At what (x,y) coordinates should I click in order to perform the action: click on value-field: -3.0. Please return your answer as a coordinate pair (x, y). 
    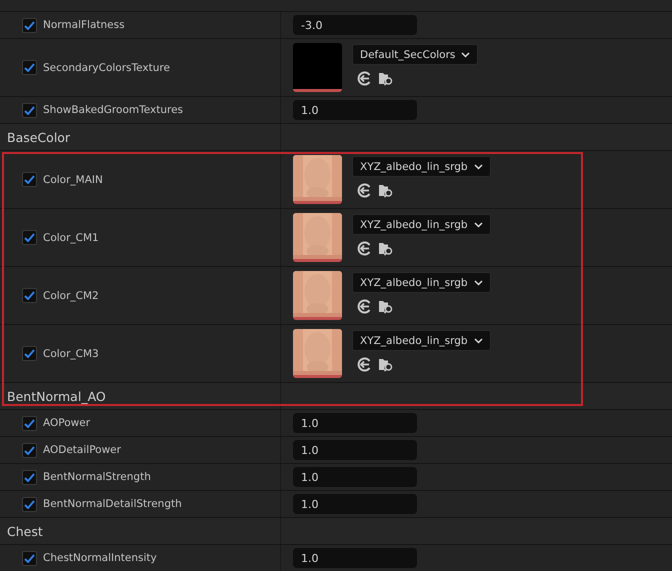
    Looking at the image, I should click on (355, 25).